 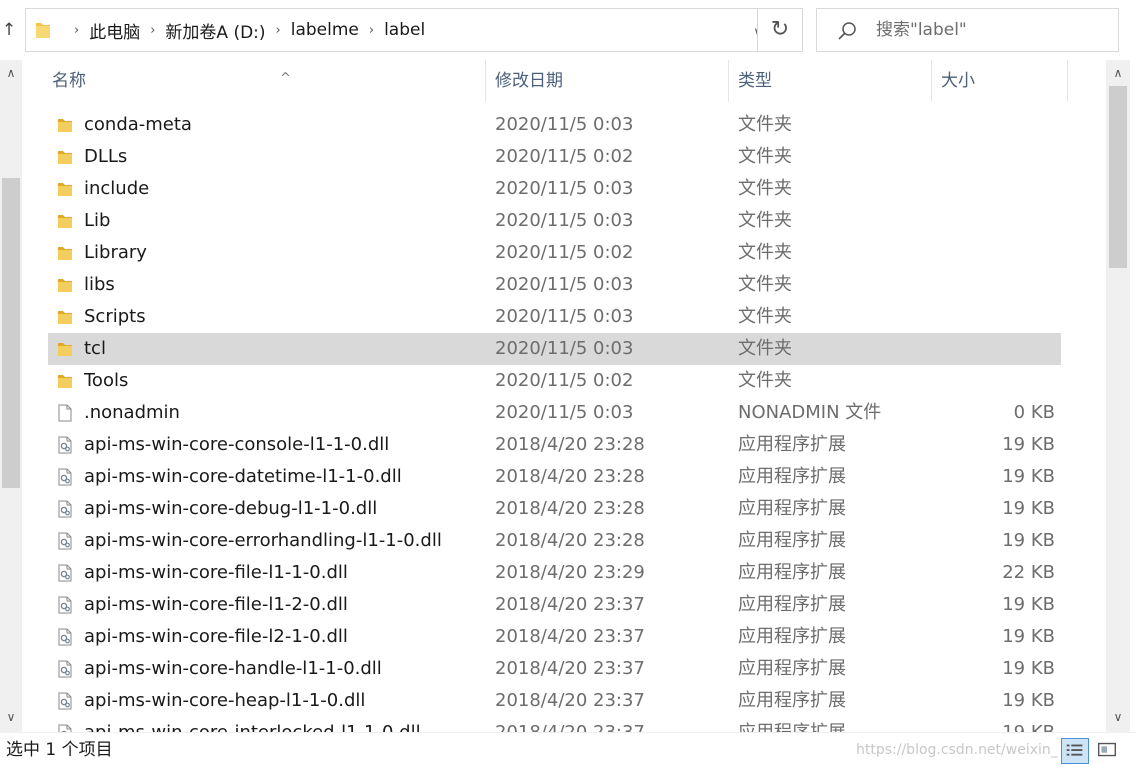 I want to click on large-icons-view-button, so click(x=1108, y=751).